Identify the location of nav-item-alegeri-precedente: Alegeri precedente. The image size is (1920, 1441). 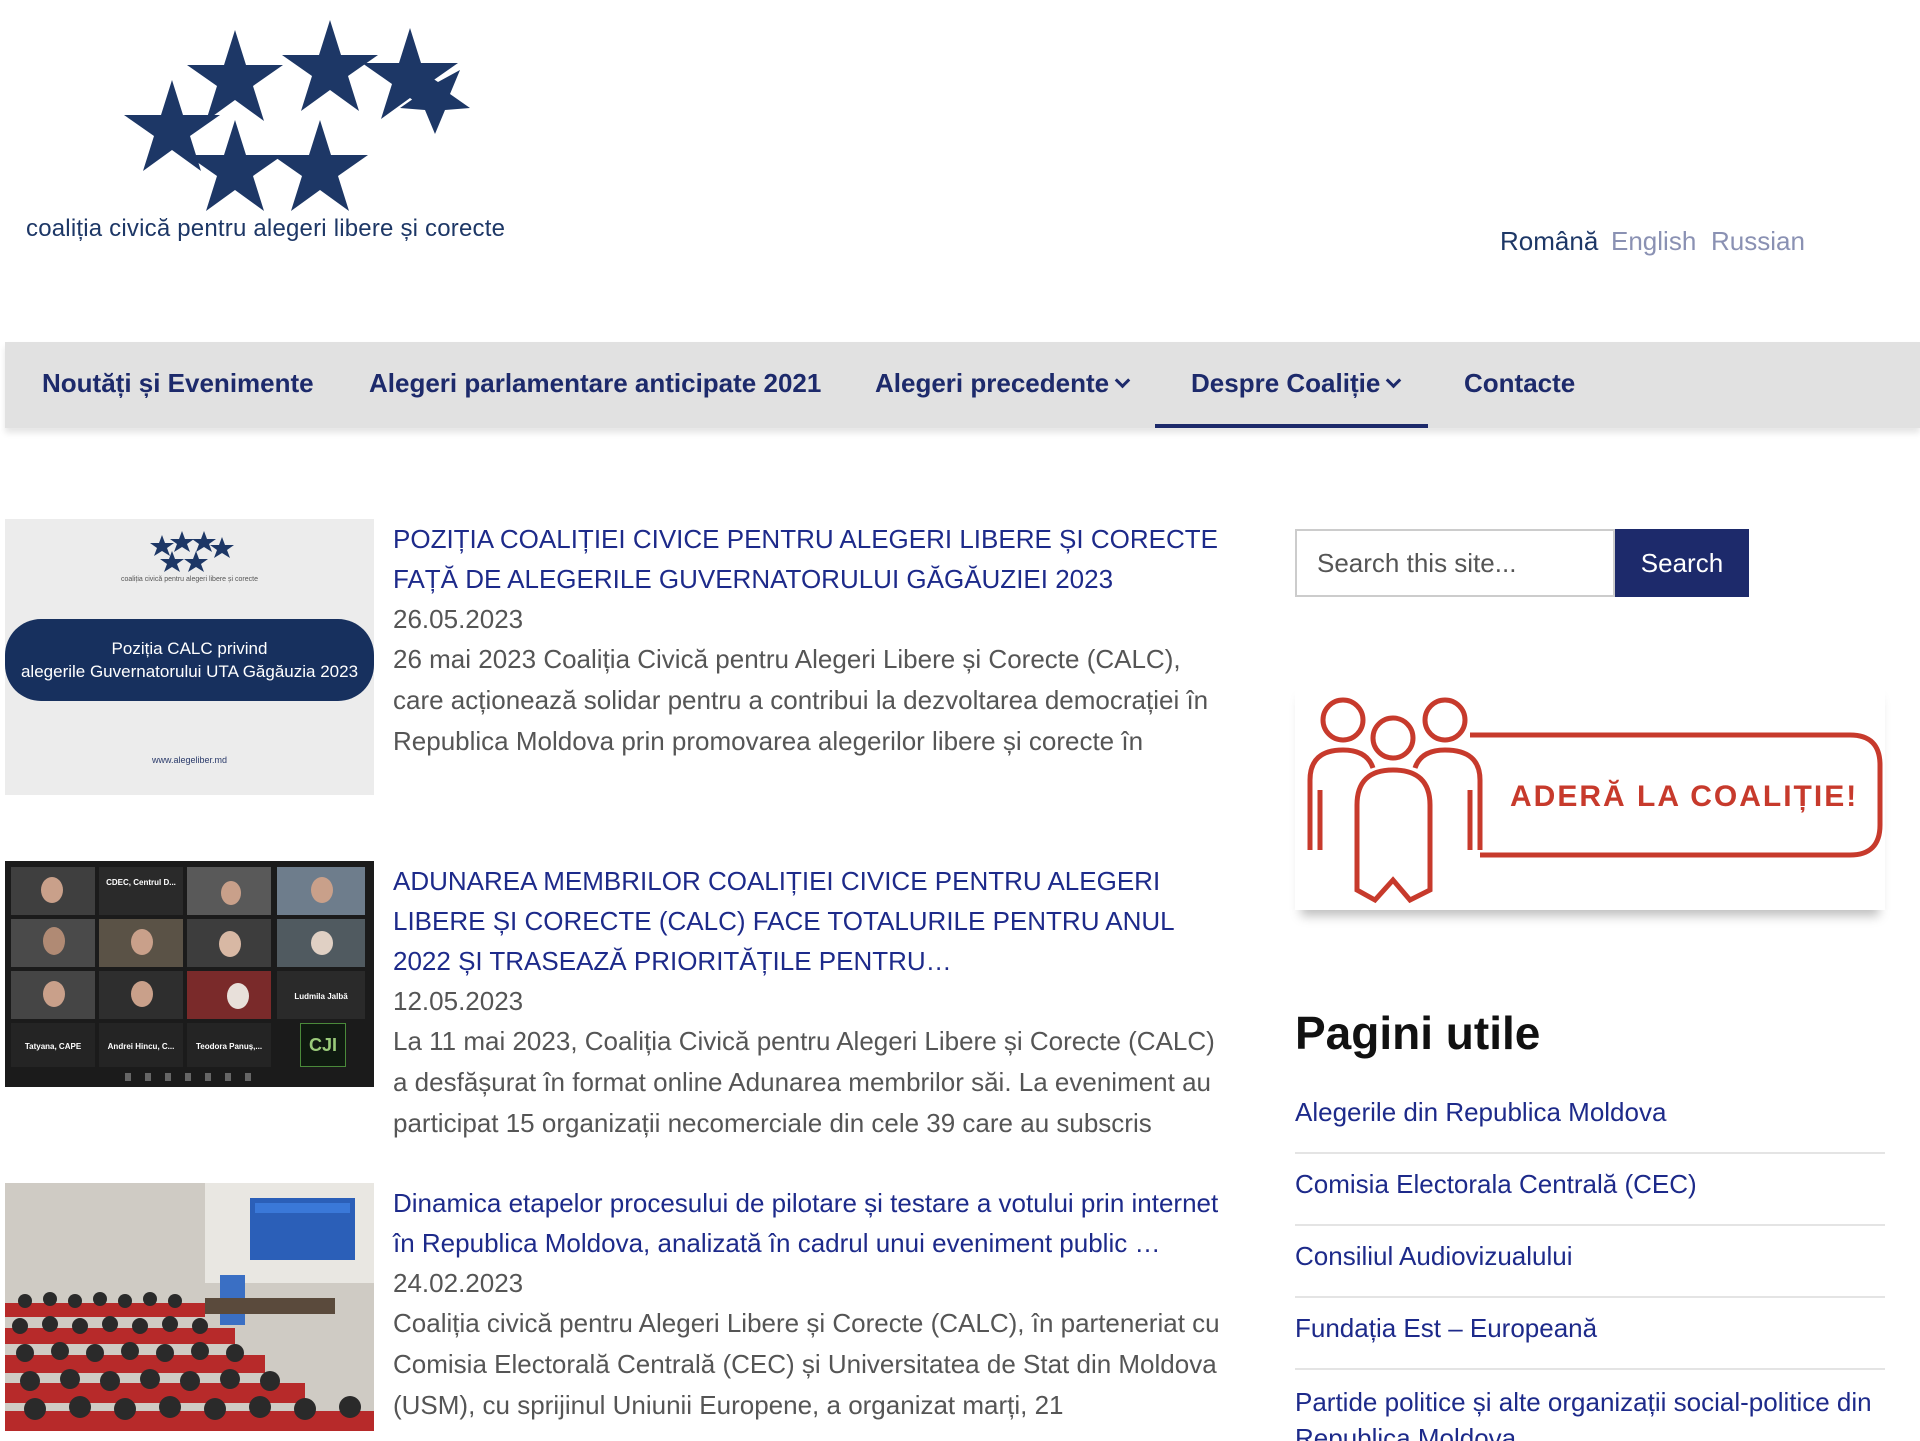
(1003, 385).